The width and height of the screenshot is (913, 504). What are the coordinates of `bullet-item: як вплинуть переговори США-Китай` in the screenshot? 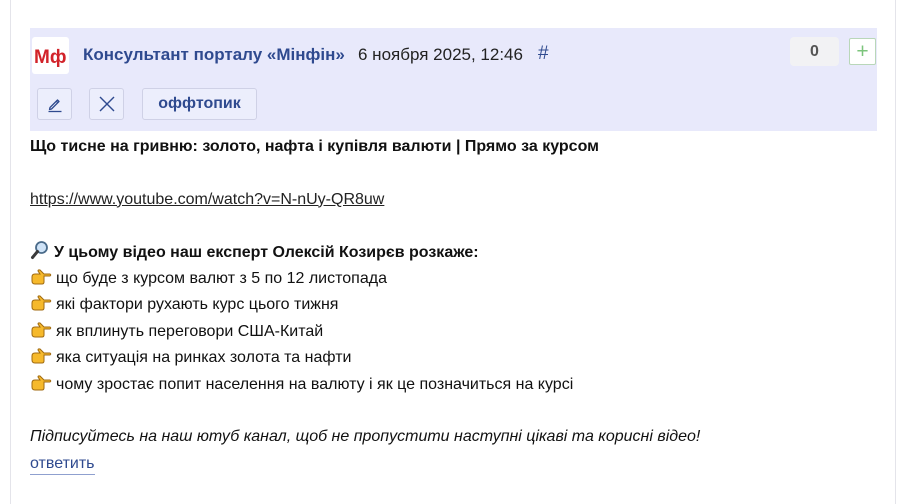 It's located at (460, 332).